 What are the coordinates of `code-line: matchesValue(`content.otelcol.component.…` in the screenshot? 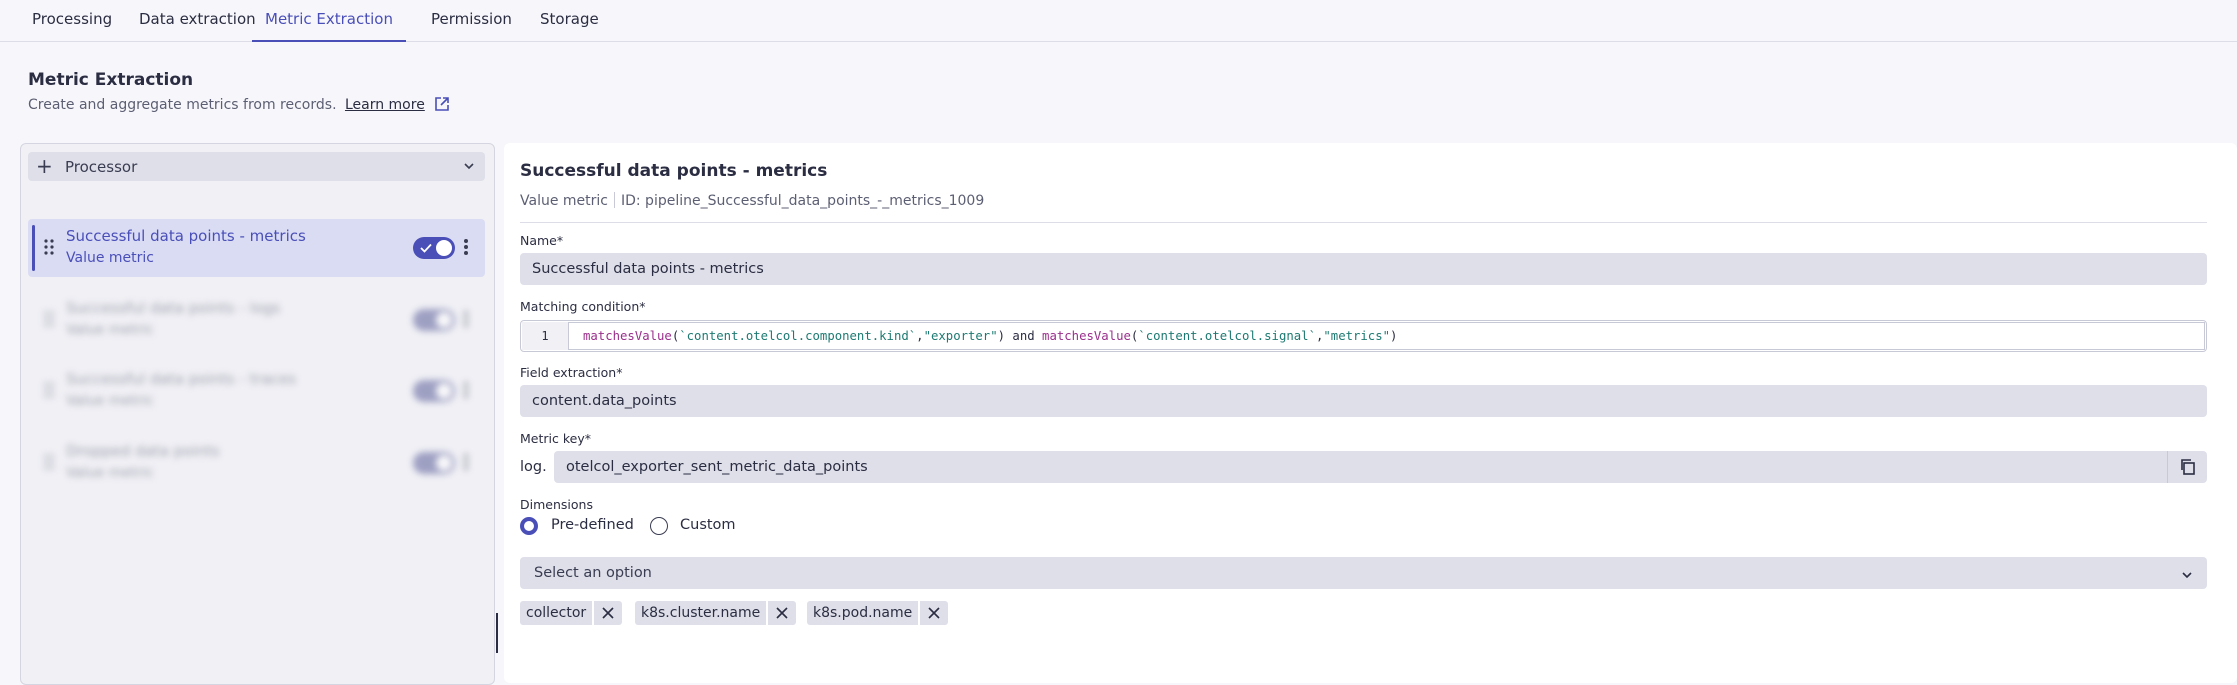 It's located at (1386, 336).